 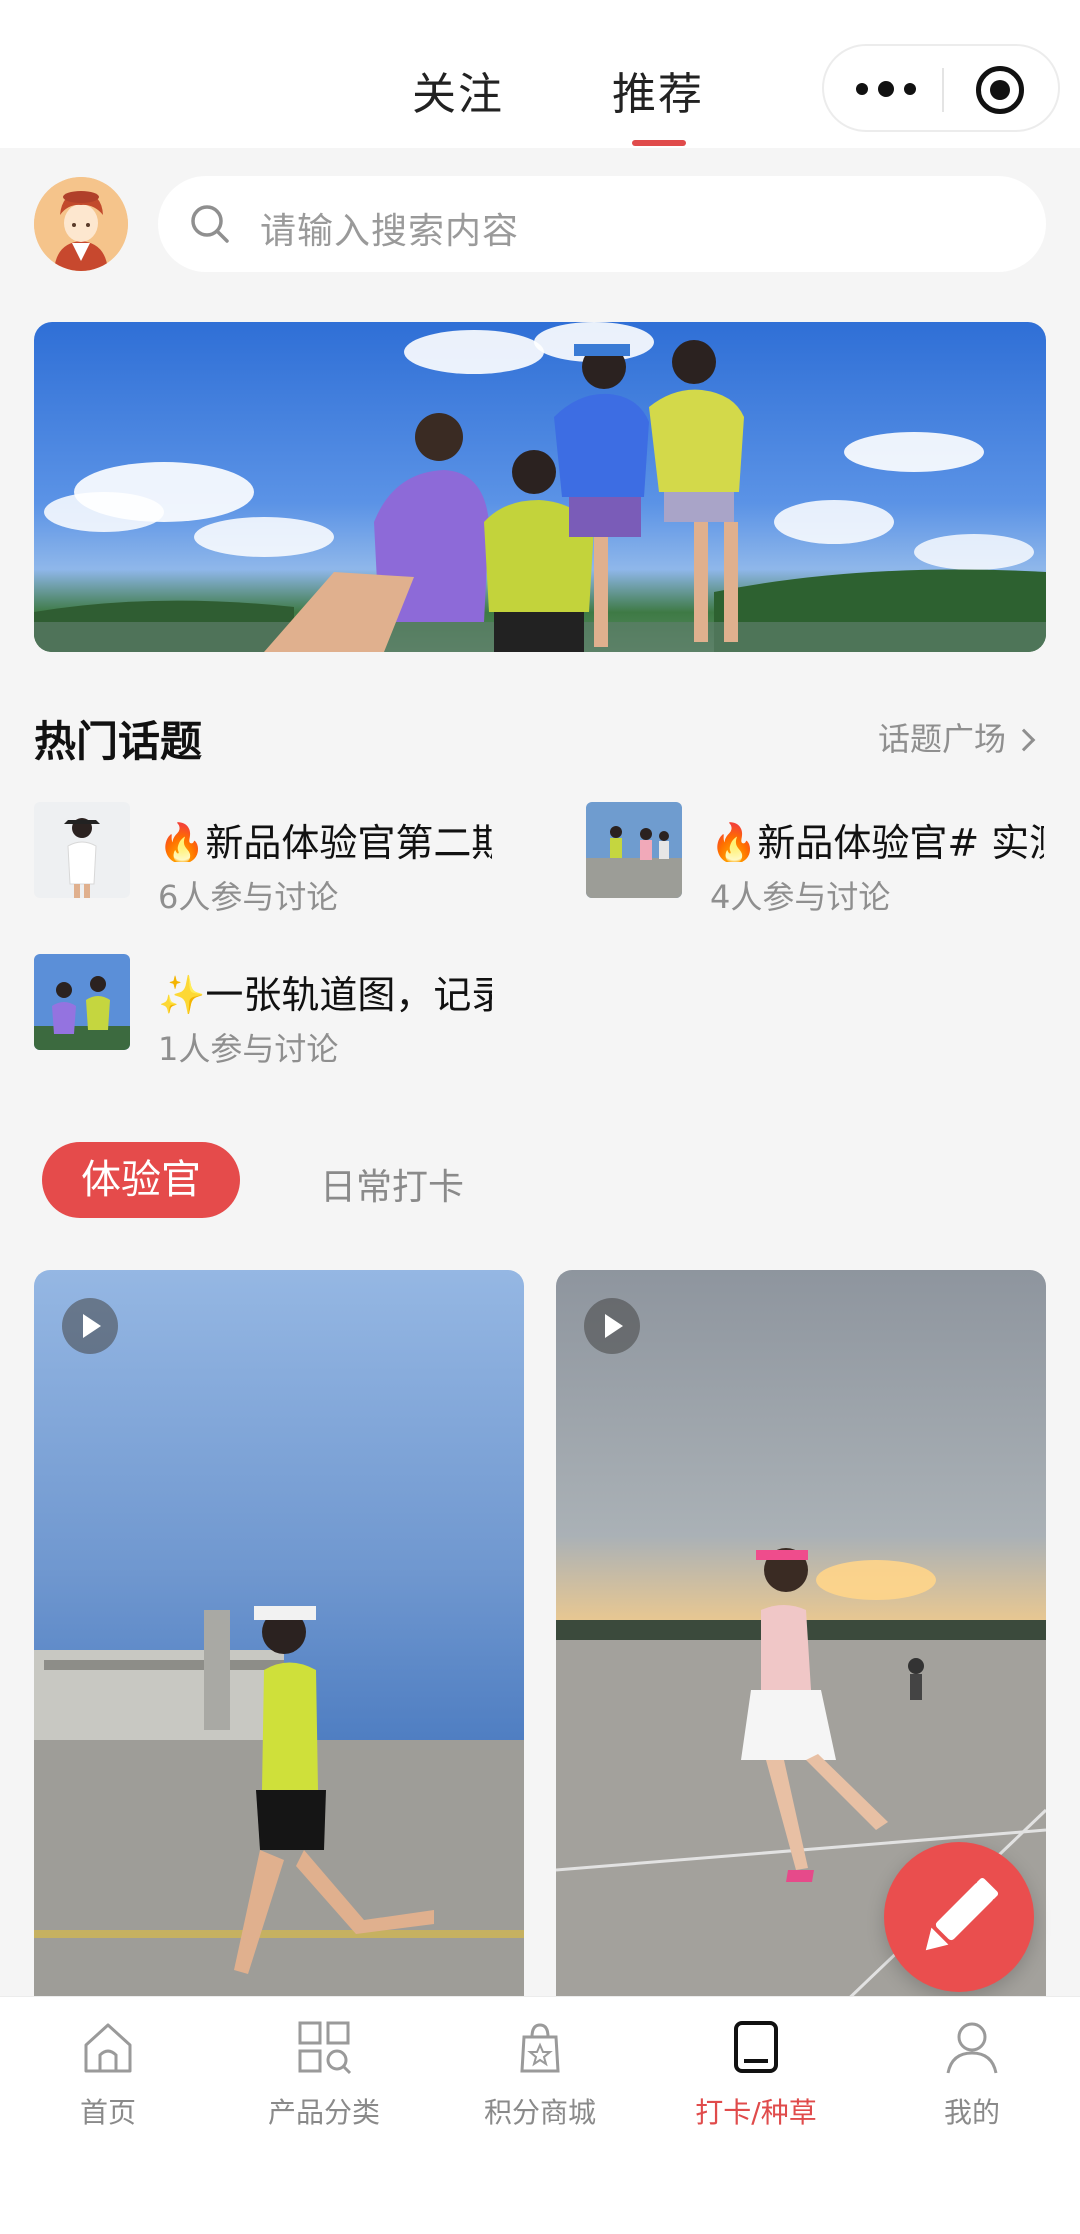 I want to click on profile-icon, so click(x=972, y=2048).